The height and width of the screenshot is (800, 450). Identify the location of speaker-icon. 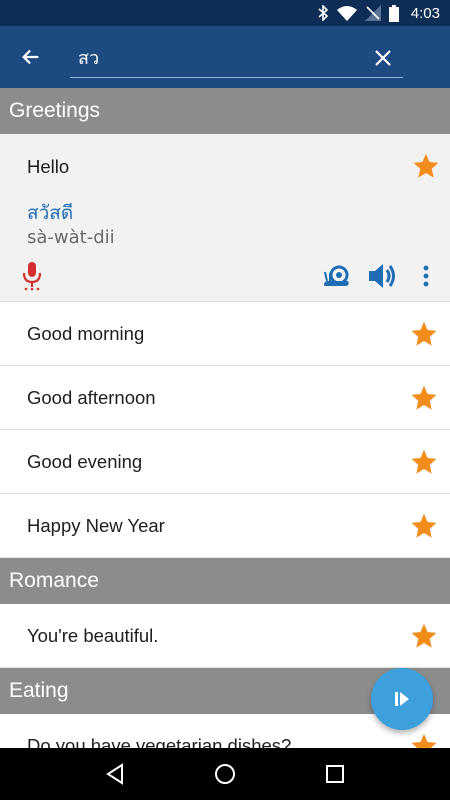
(382, 276).